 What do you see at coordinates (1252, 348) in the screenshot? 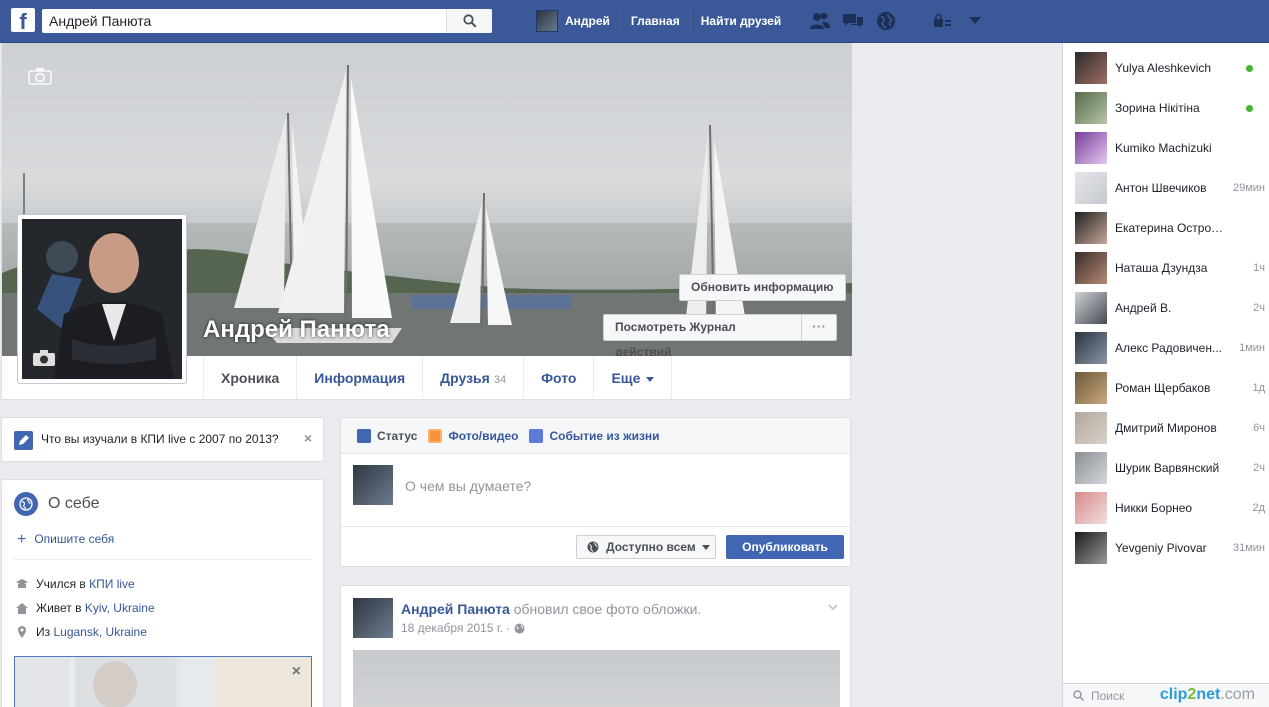
I see `last-active-time: 1мин` at bounding box center [1252, 348].